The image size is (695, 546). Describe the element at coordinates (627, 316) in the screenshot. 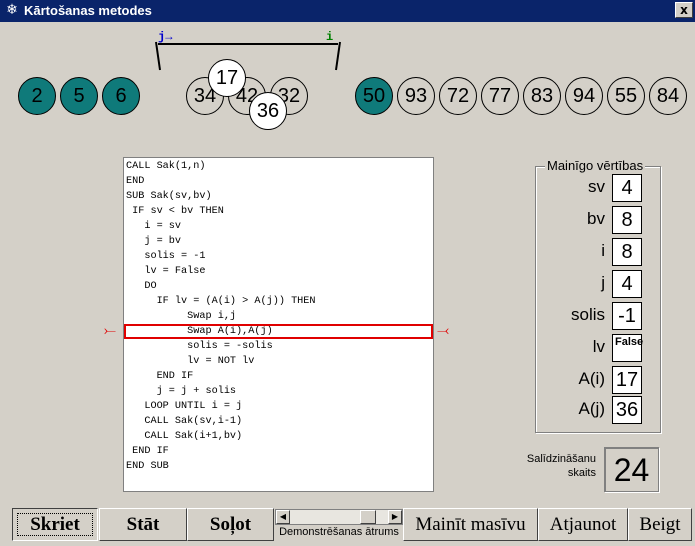

I see `variable-value: -1` at that location.